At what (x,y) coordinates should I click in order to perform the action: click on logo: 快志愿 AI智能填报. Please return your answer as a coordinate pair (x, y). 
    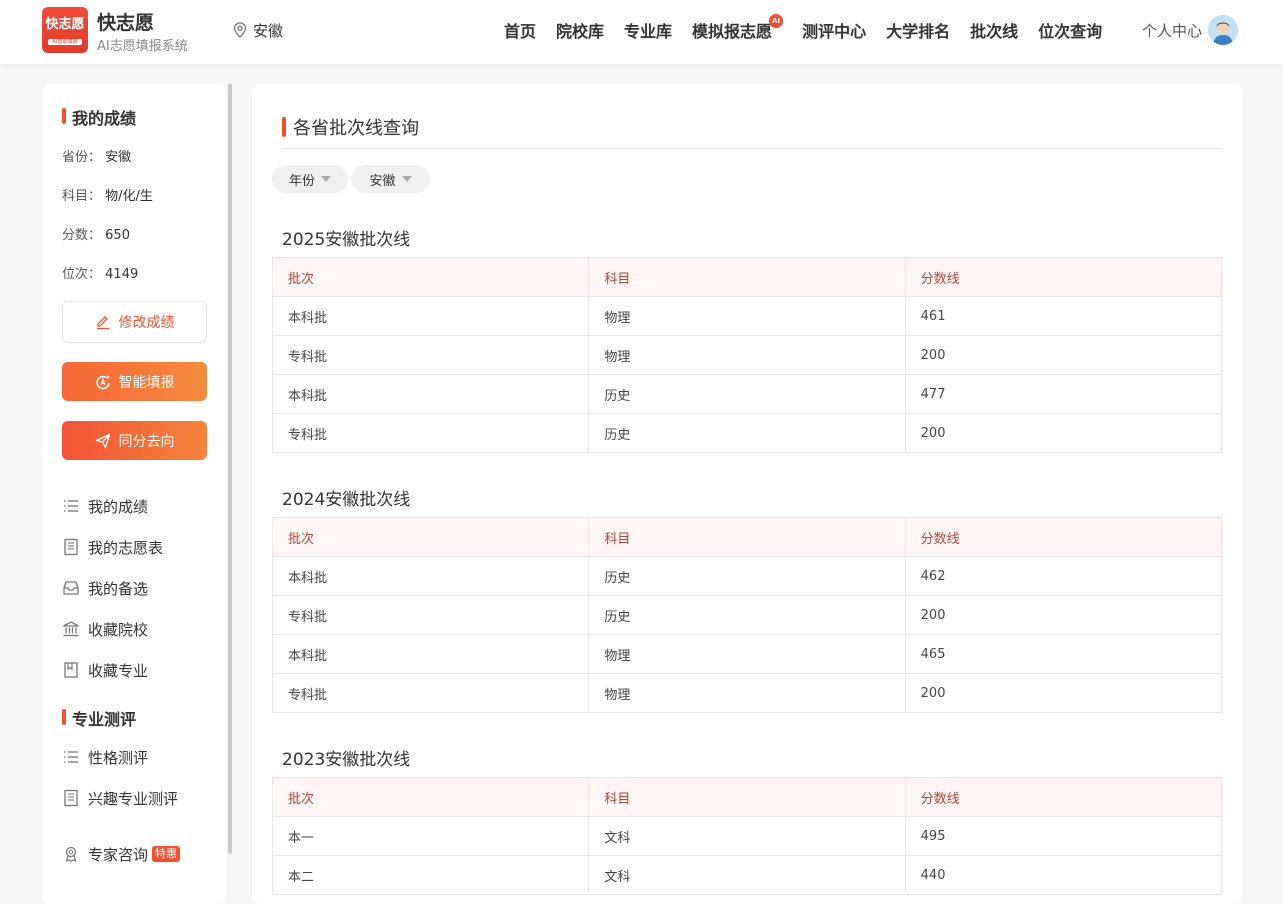
    Looking at the image, I should click on (65, 30).